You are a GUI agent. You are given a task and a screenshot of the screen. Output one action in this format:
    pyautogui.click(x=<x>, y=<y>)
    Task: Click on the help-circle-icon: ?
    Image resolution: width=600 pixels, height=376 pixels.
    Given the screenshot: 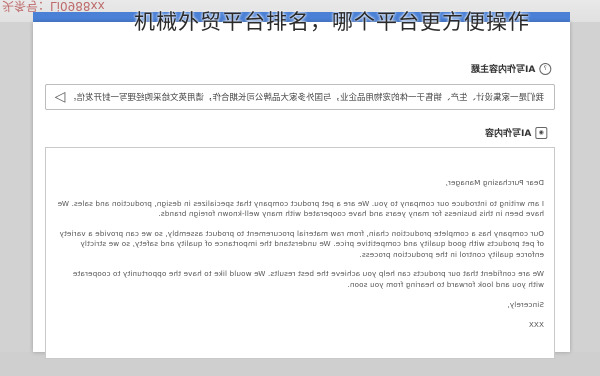 What is the action you would take?
    pyautogui.click(x=545, y=68)
    